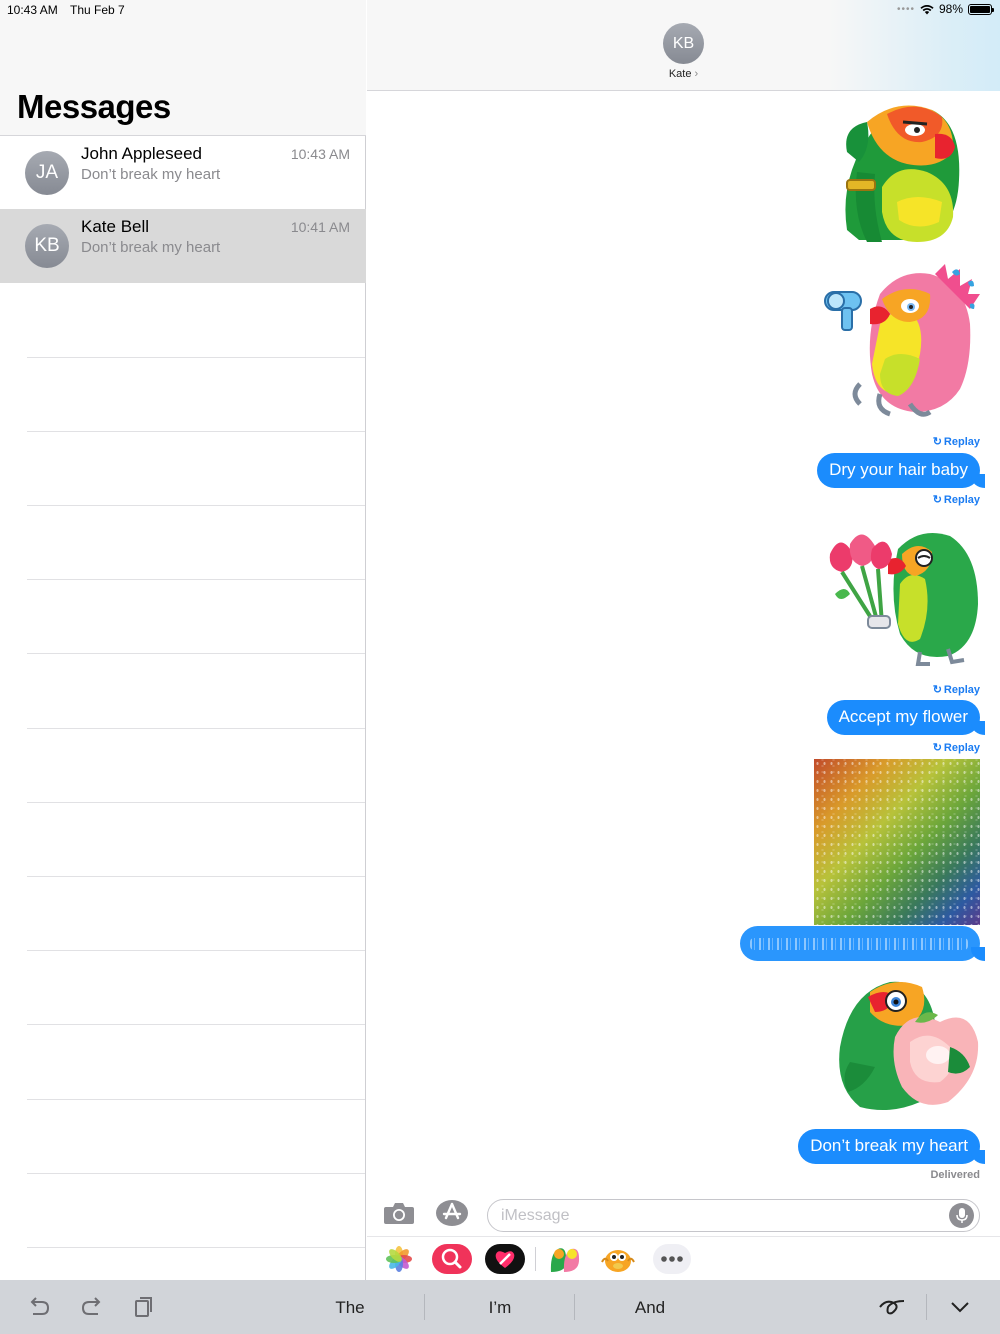  I want to click on suggestion-the: The, so click(350, 1308).